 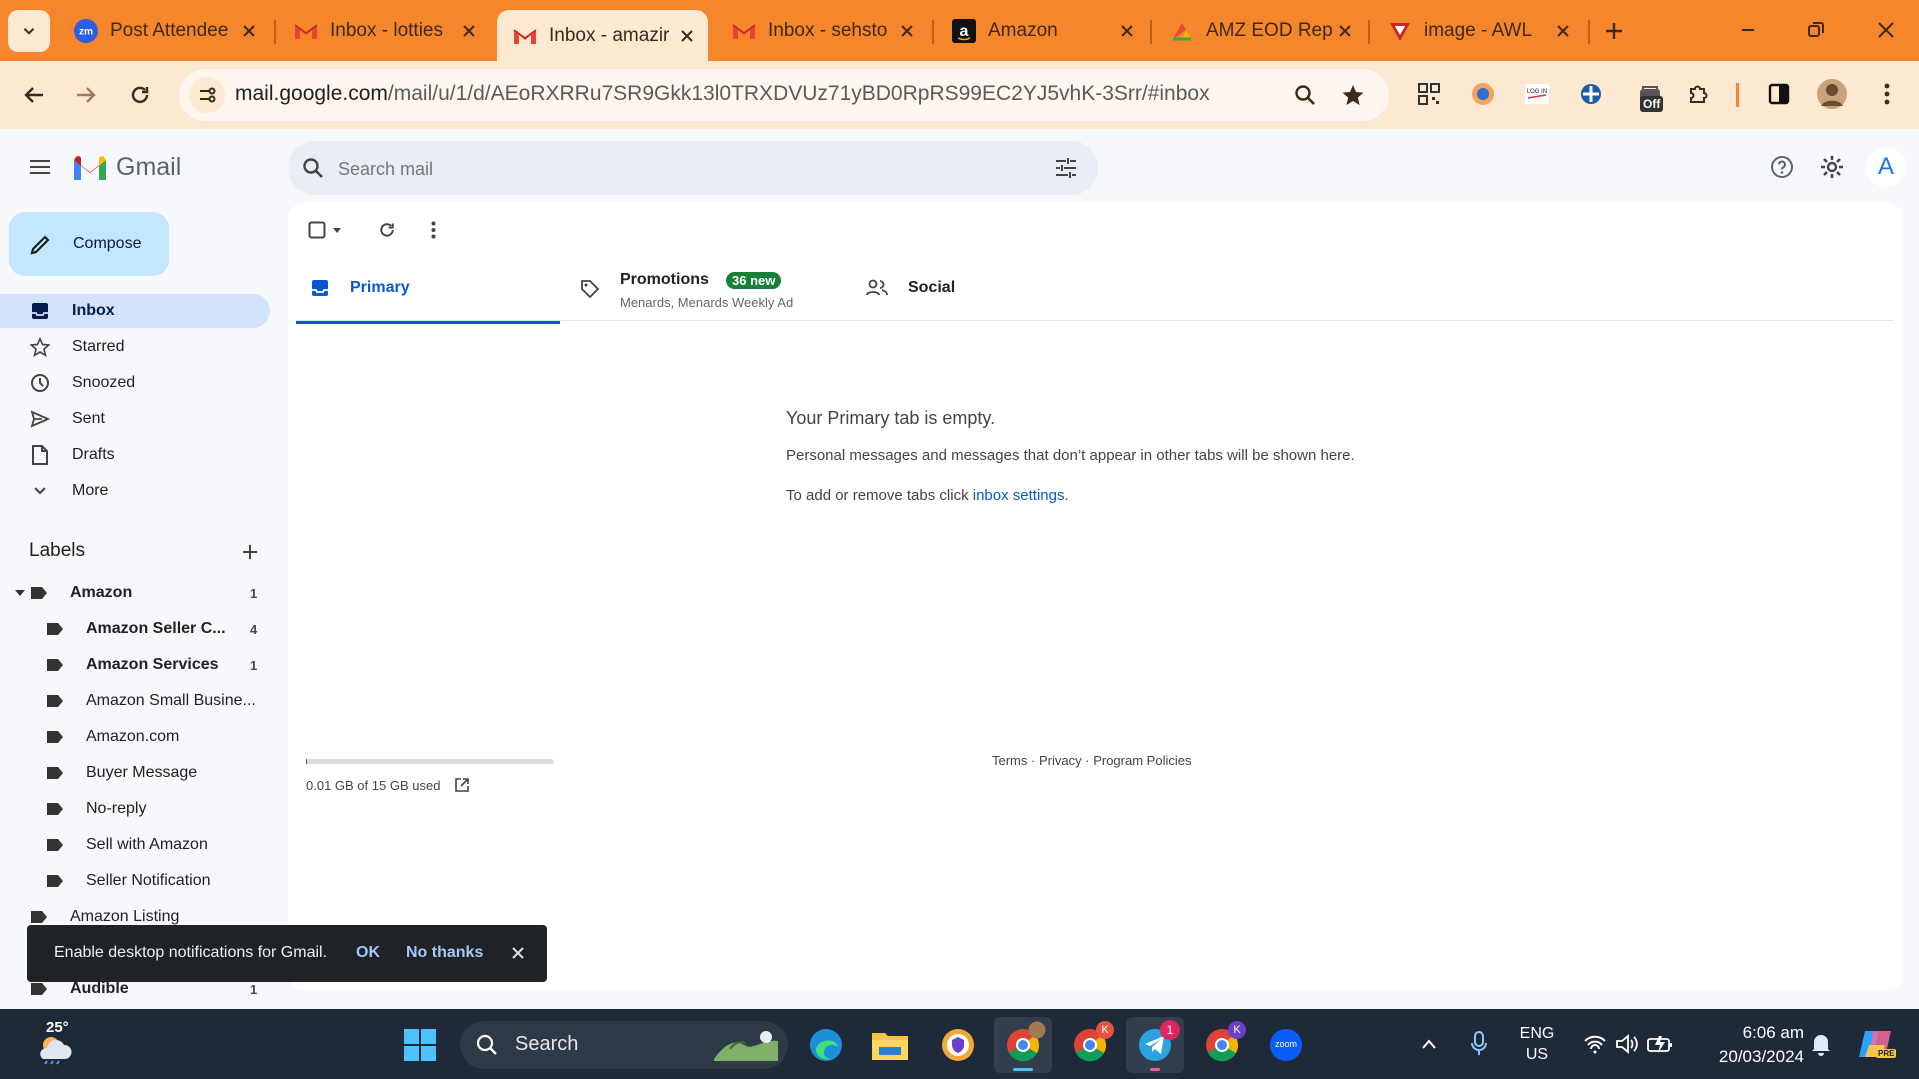 What do you see at coordinates (313, 168) in the screenshot?
I see `search-icon` at bounding box center [313, 168].